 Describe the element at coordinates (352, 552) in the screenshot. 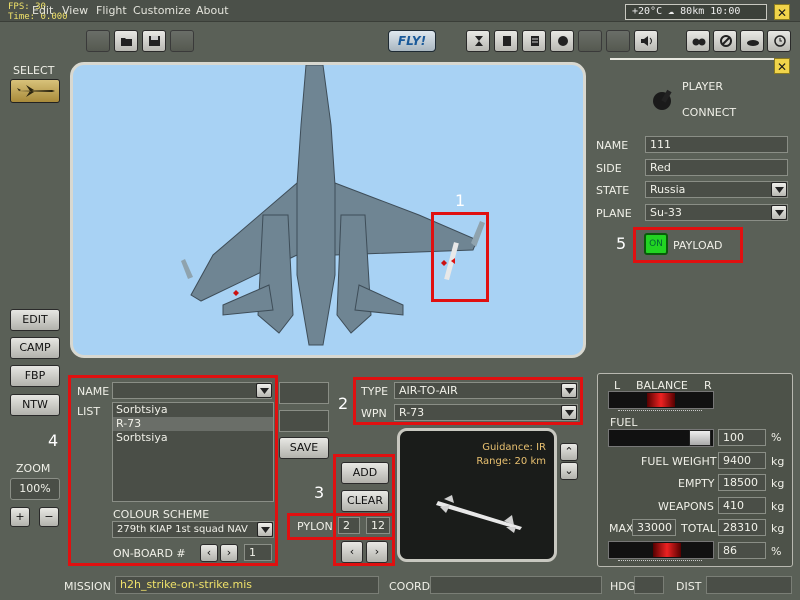

I see `pylon-prev-button: ‹` at that location.